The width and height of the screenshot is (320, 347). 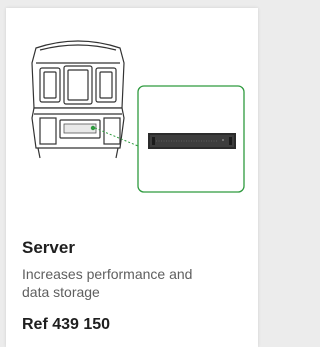 I want to click on cabinet-icon, so click(x=78, y=99).